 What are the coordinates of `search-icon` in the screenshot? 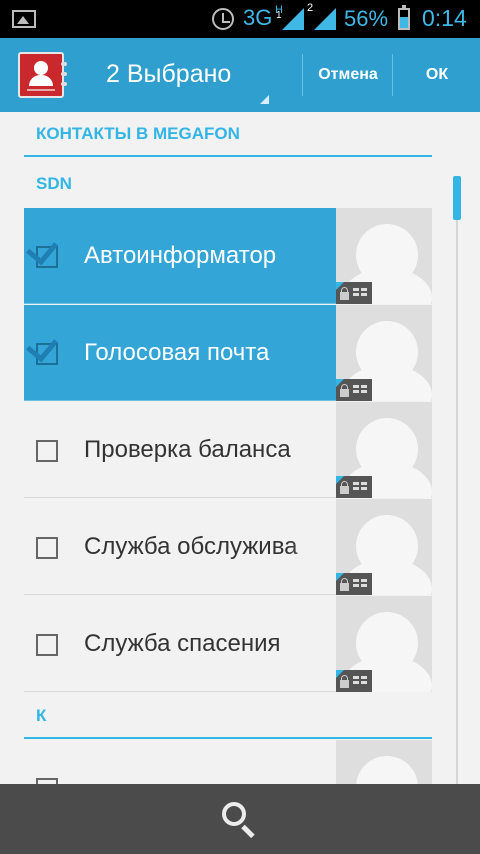 It's located at (234, 814).